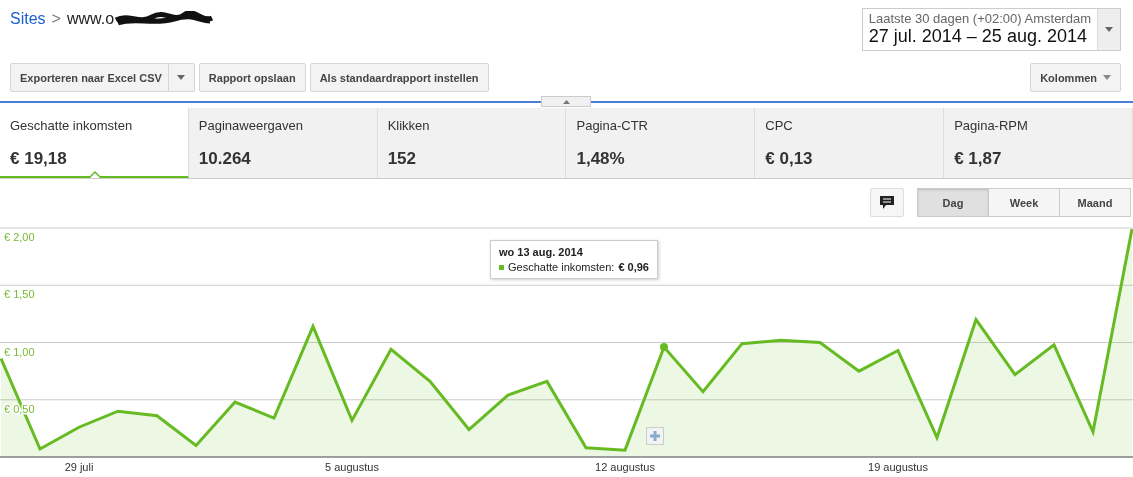 Image resolution: width=1133 pixels, height=477 pixels. I want to click on date-preset: Laatste 30 dagen (+02:00) Amsterdam, so click(979, 18).